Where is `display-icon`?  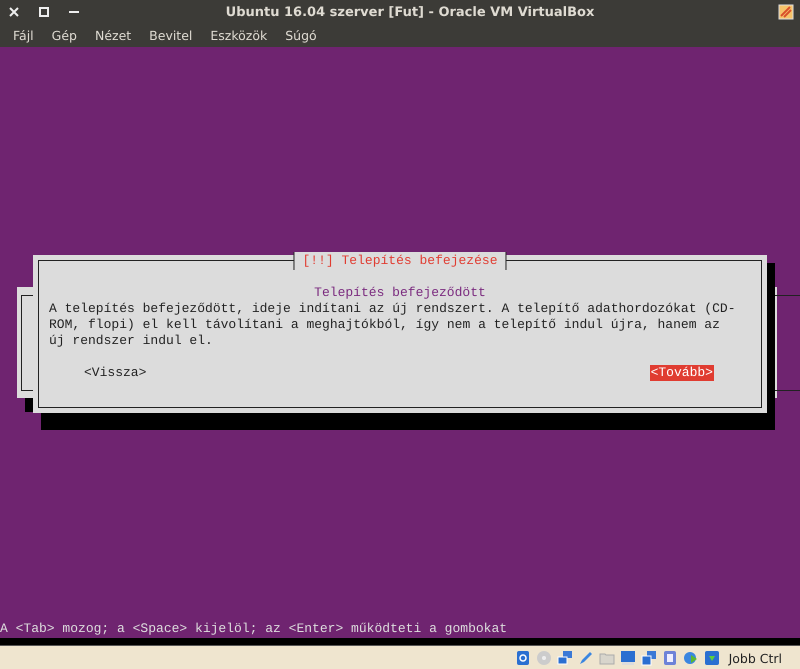 display-icon is located at coordinates (628, 658).